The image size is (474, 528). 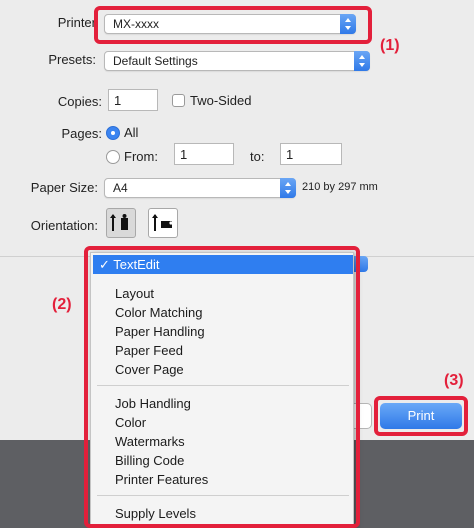 I want to click on printer-label: Printer, so click(x=76, y=22).